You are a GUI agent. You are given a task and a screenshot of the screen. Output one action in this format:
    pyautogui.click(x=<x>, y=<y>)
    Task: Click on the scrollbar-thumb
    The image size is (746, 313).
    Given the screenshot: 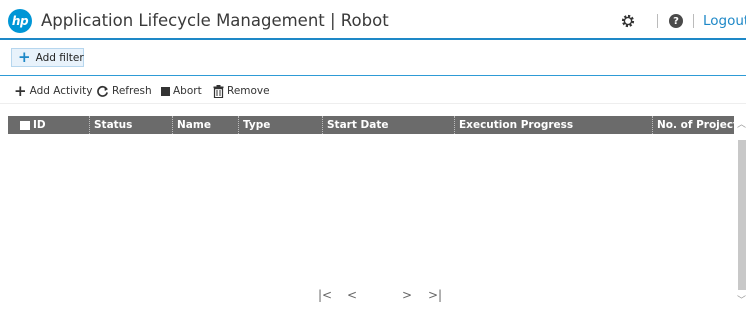 What is the action you would take?
    pyautogui.click(x=742, y=215)
    